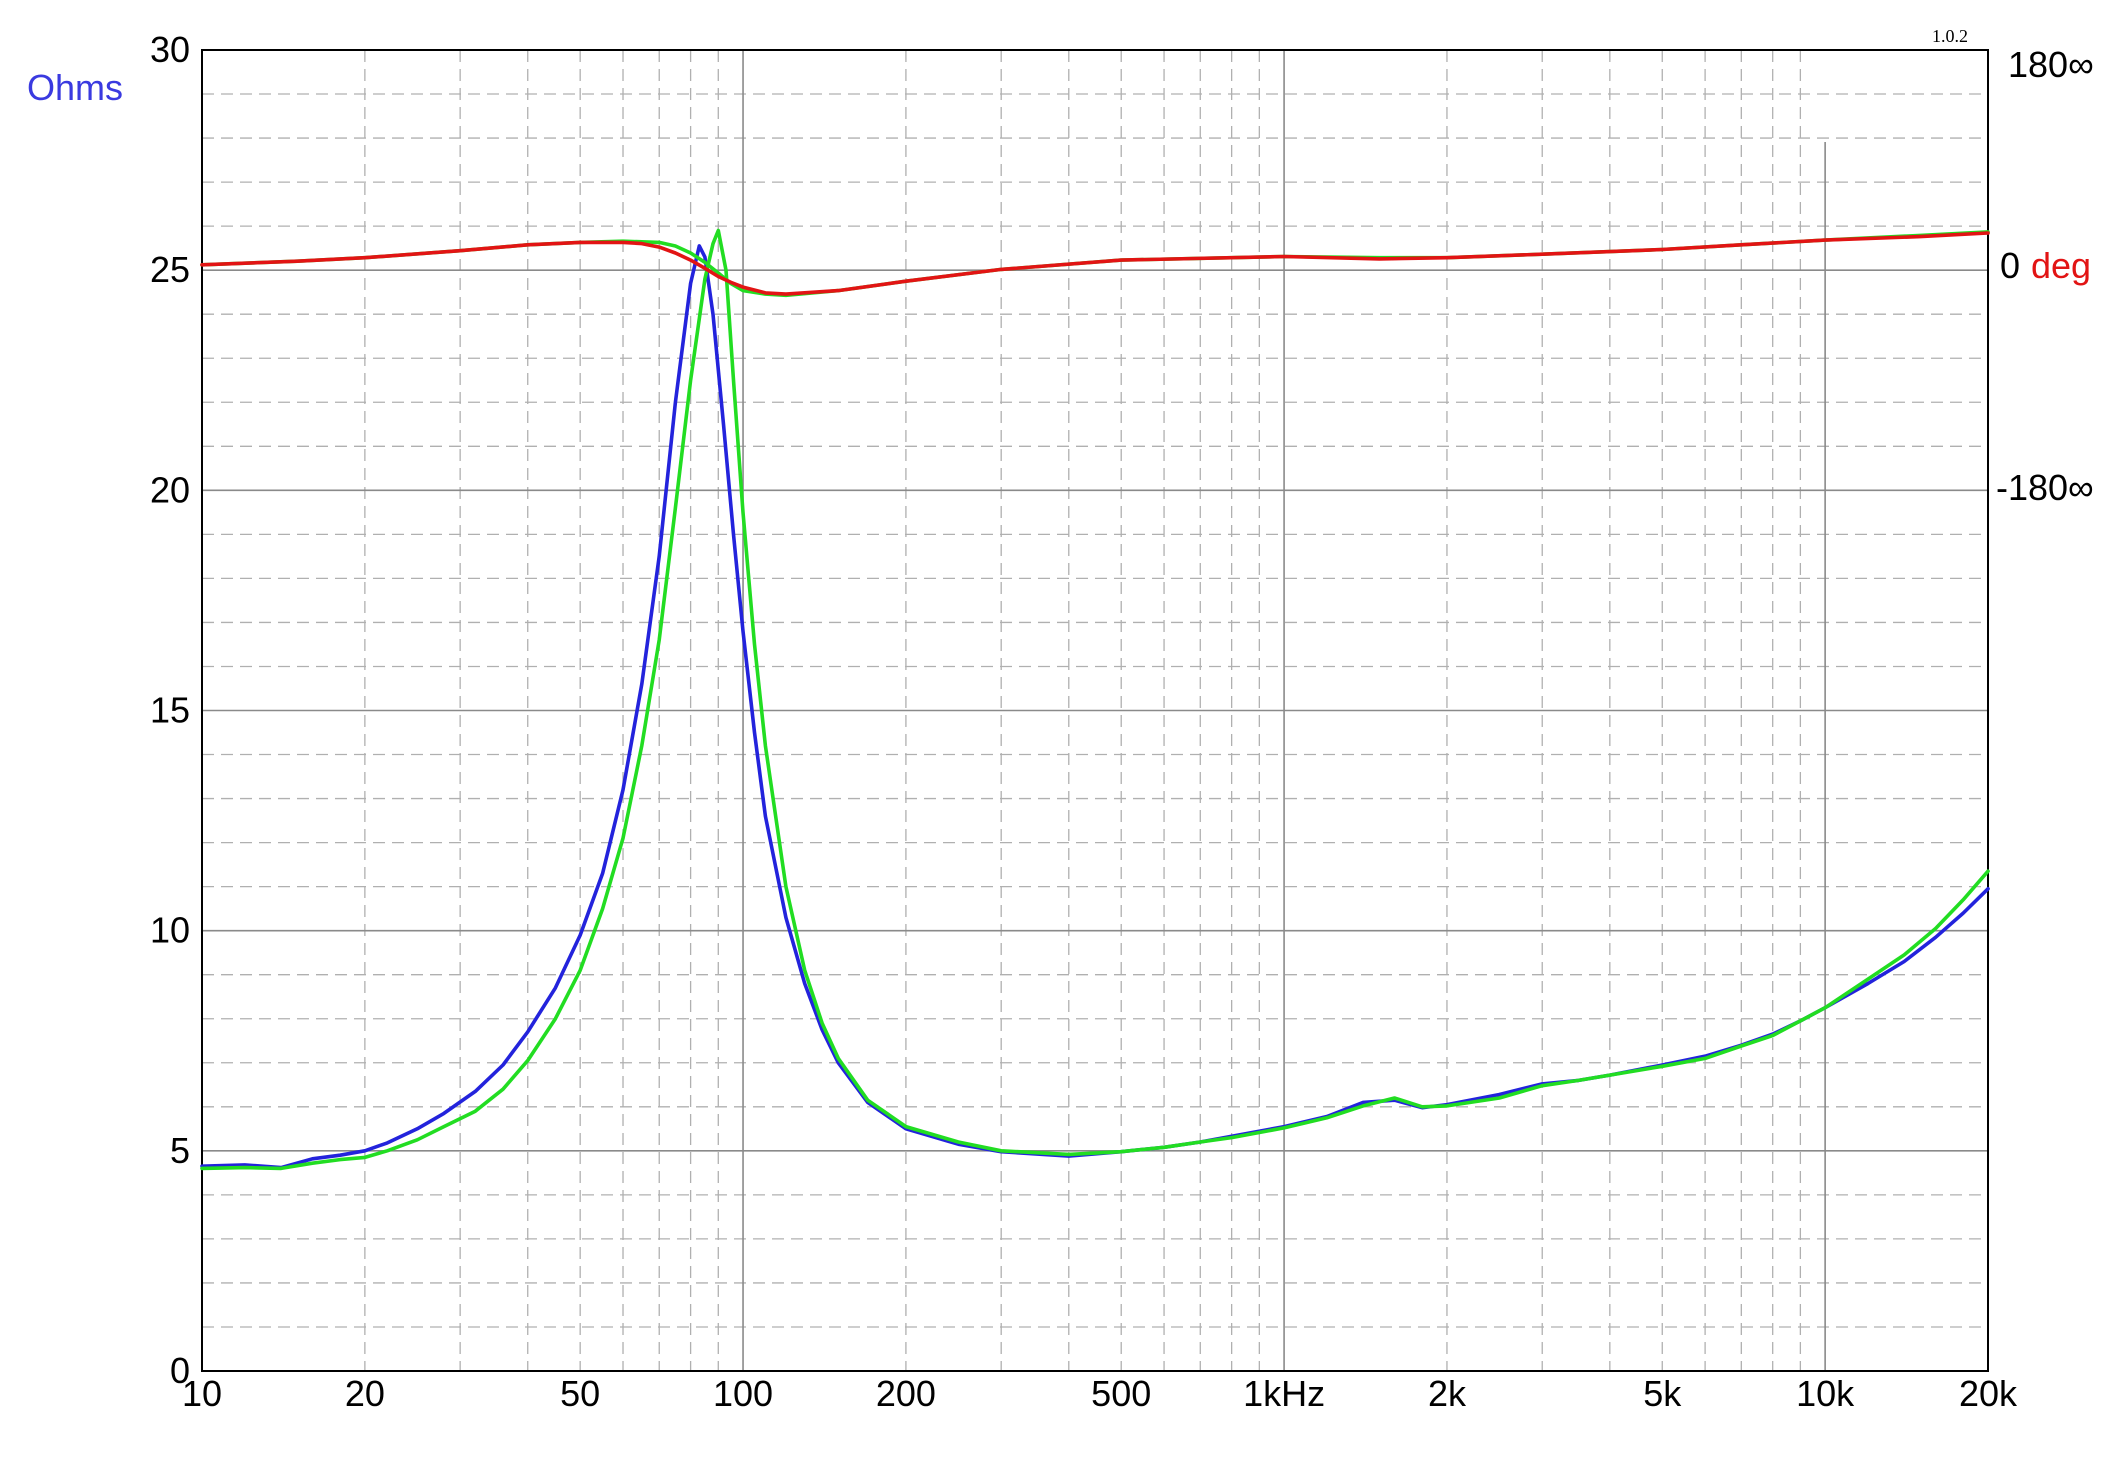 The width and height of the screenshot is (2112, 1458). What do you see at coordinates (906, 1393) in the screenshot?
I see `x-tick-label: 200` at bounding box center [906, 1393].